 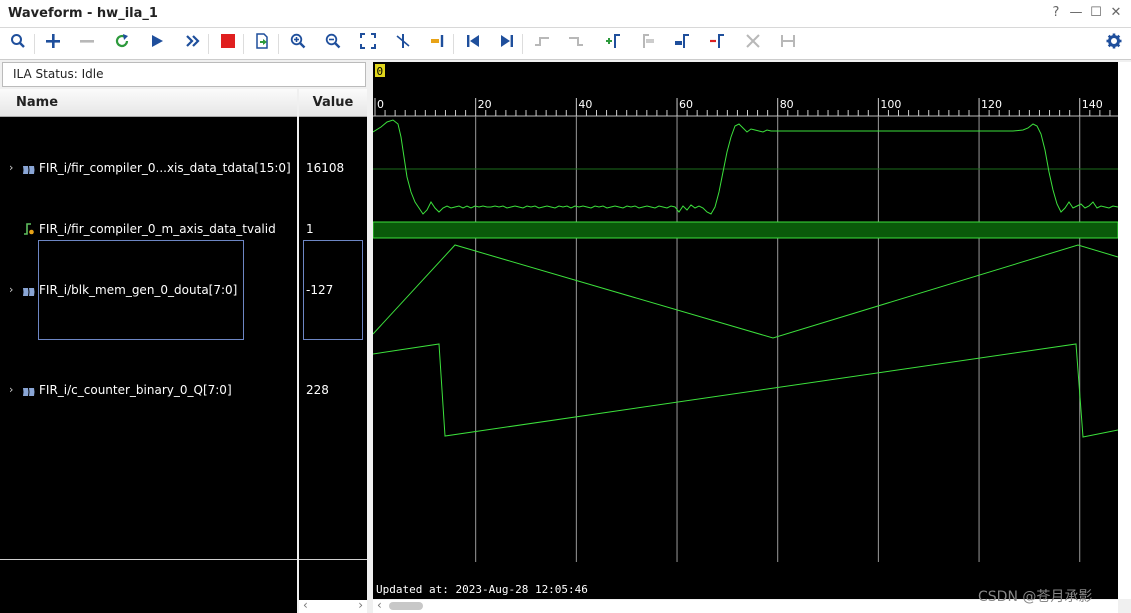 I want to click on waveform-douta, so click(x=745, y=291).